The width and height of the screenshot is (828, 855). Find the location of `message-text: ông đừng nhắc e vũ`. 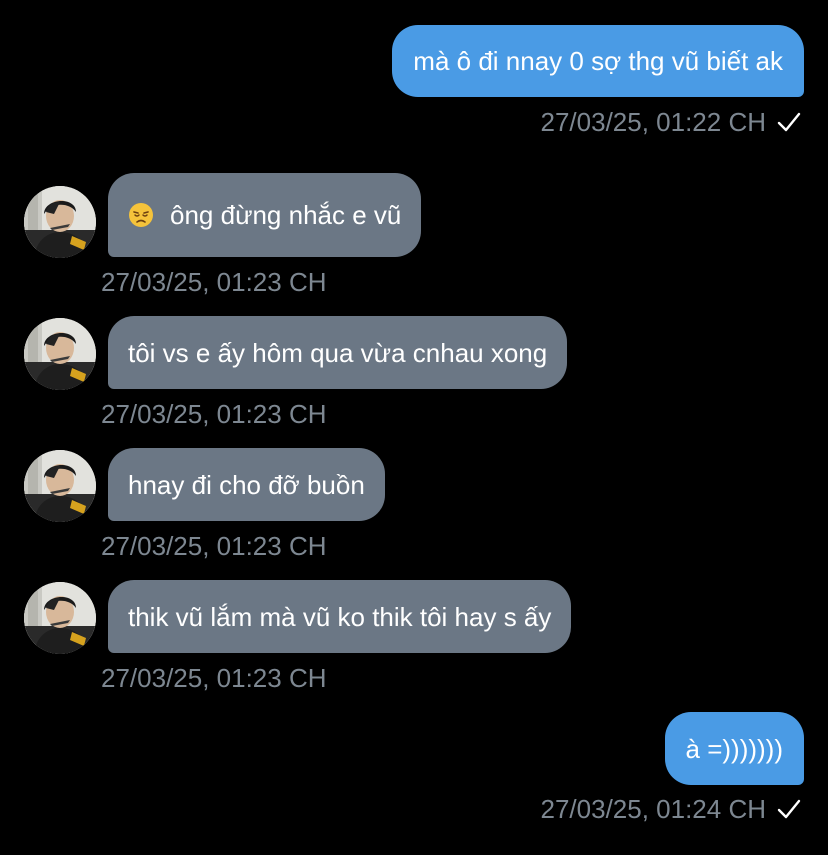

message-text: ông đừng nhắc e vũ is located at coordinates (286, 215).